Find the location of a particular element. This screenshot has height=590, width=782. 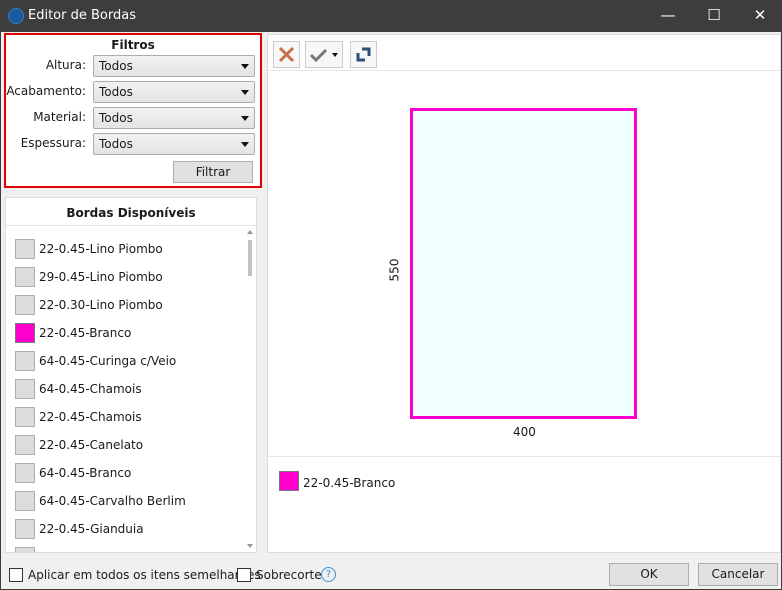

cancel-button: Cancelar is located at coordinates (738, 574).